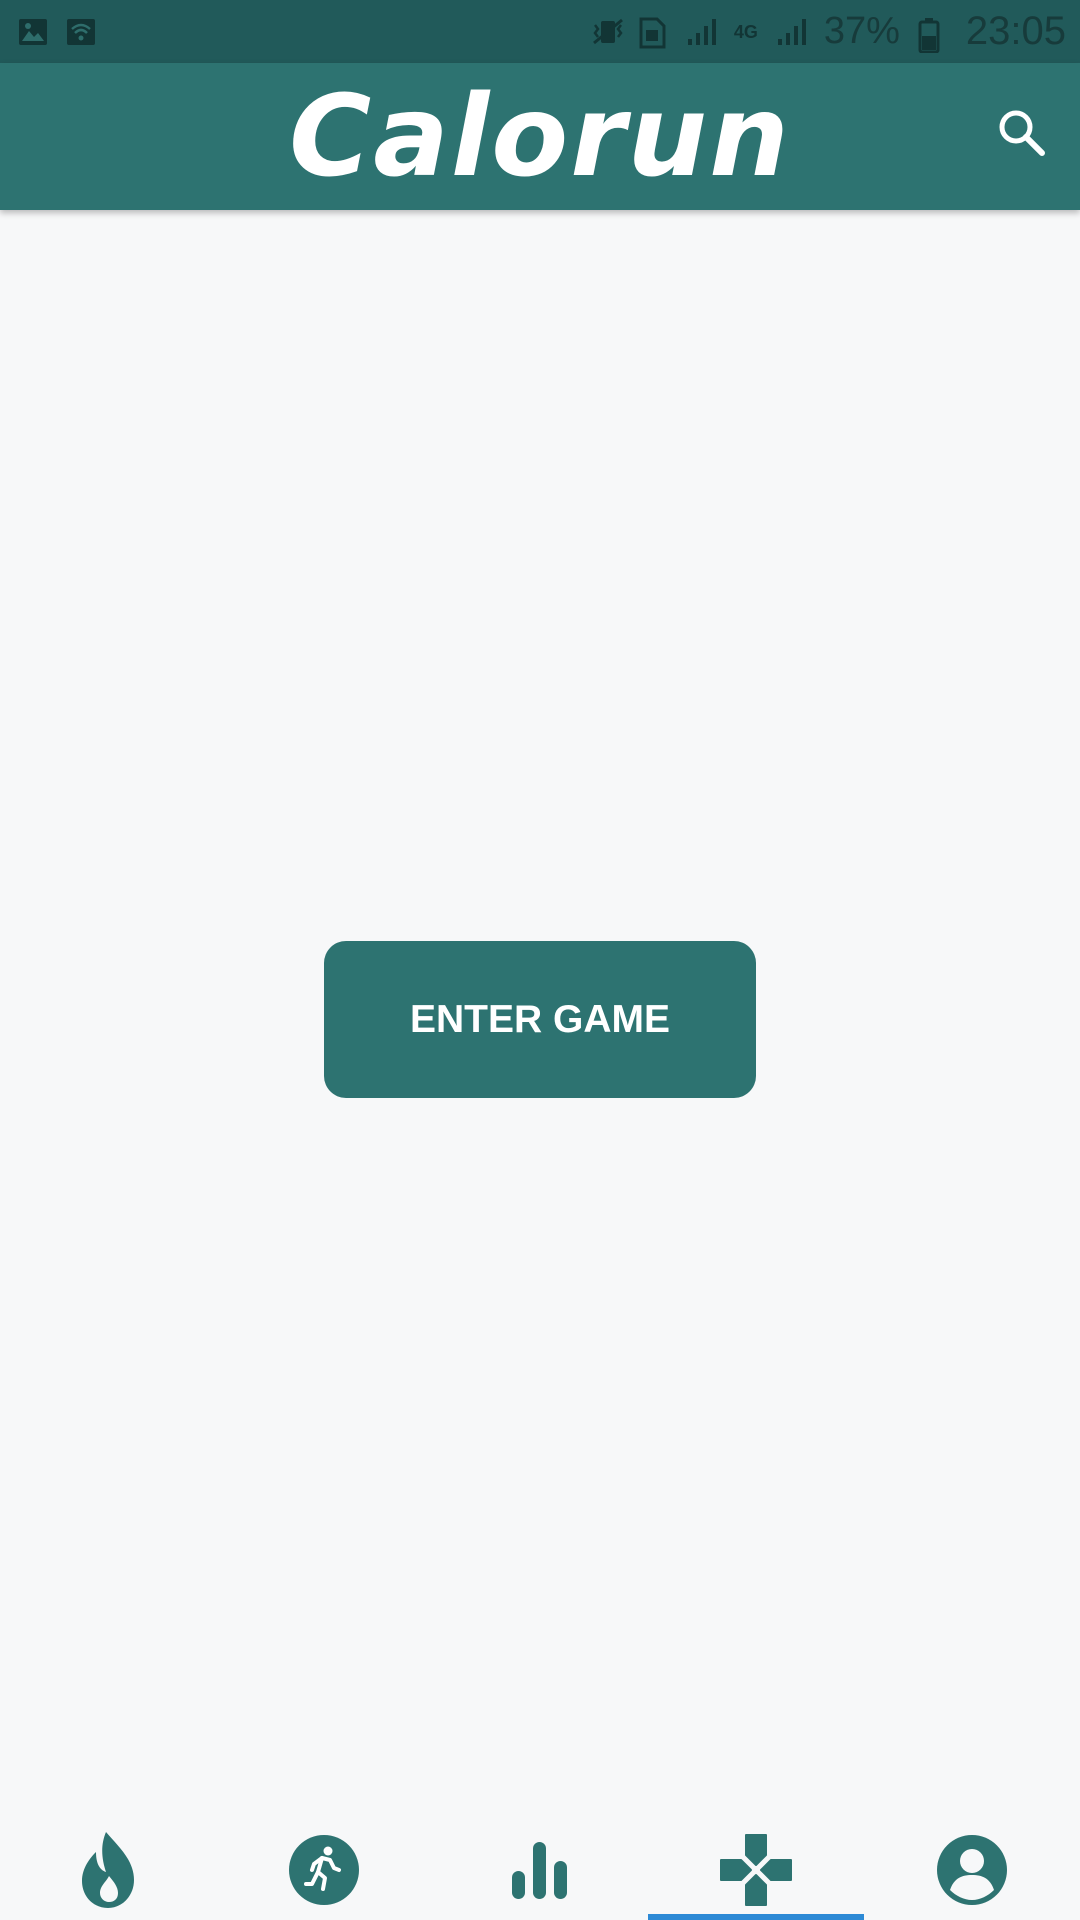  I want to click on network-type: 4G, so click(745, 31).